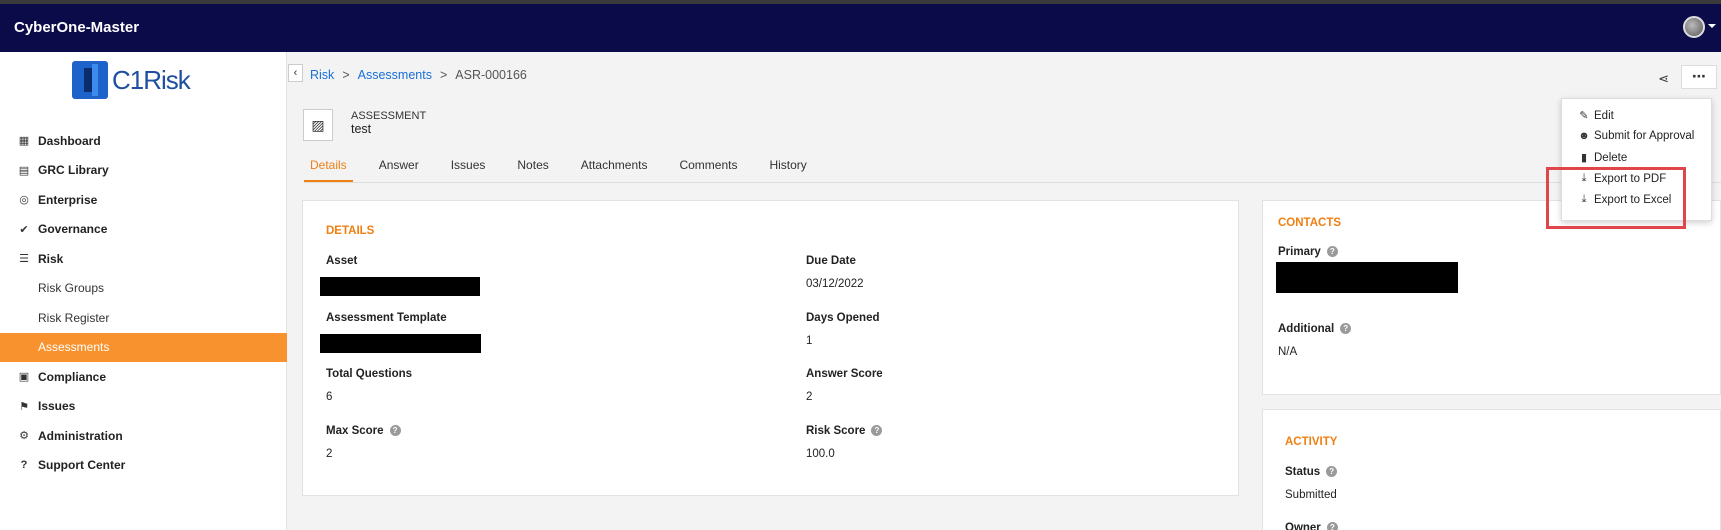 This screenshot has width=1721, height=530. What do you see at coordinates (71, 288) in the screenshot?
I see `sidebar-item-label: Risk Groups` at bounding box center [71, 288].